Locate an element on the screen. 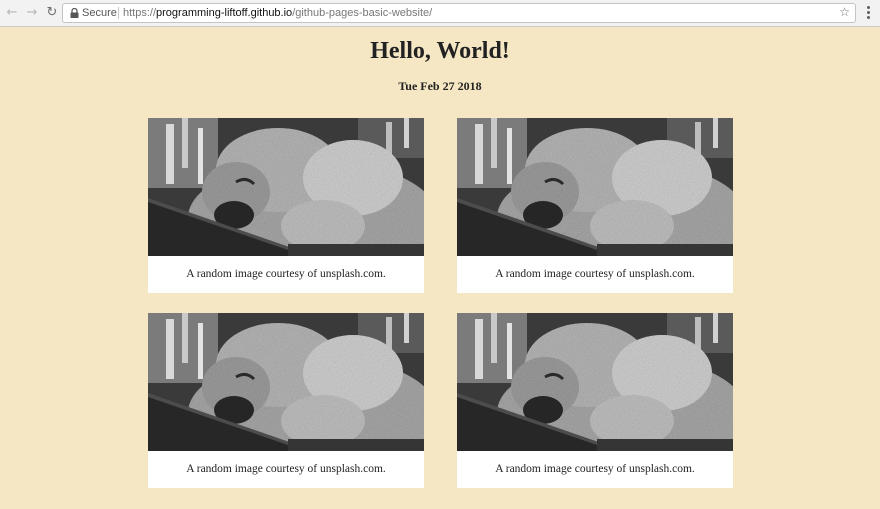  reload-icon: ↻ is located at coordinates (52, 13).